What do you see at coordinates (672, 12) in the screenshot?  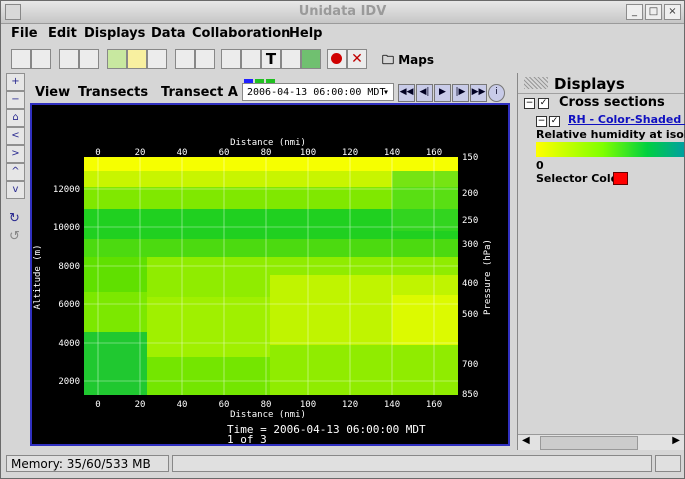 I see `close-button: ×` at bounding box center [672, 12].